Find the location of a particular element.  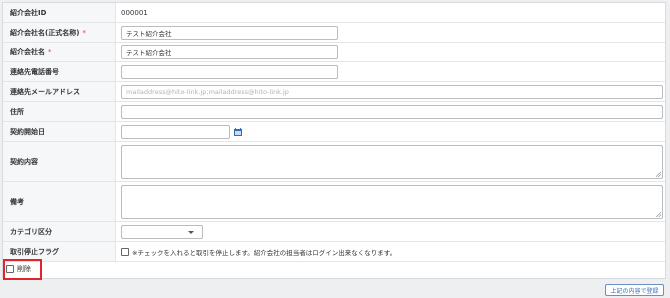

row-official-name: 紹介会社名(正式名称) * テスト紹介会社 is located at coordinates (334, 33).